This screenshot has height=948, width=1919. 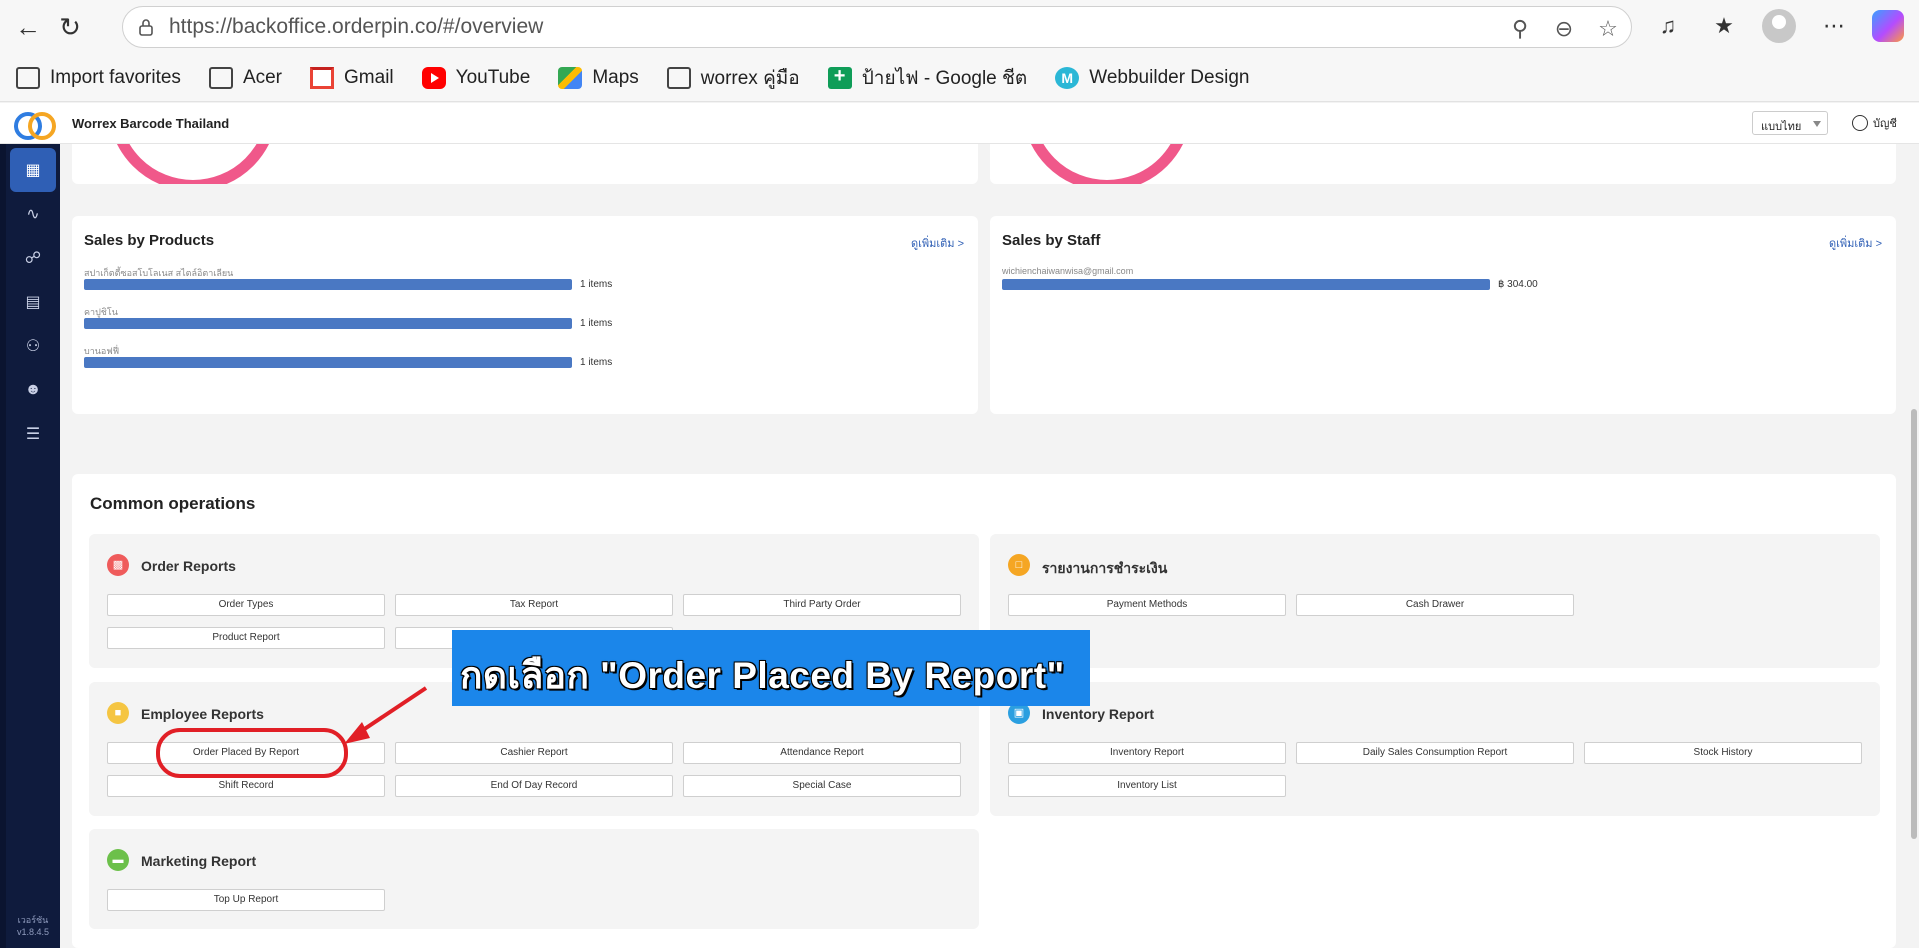 What do you see at coordinates (839, 77) in the screenshot?
I see `sheets-icon` at bounding box center [839, 77].